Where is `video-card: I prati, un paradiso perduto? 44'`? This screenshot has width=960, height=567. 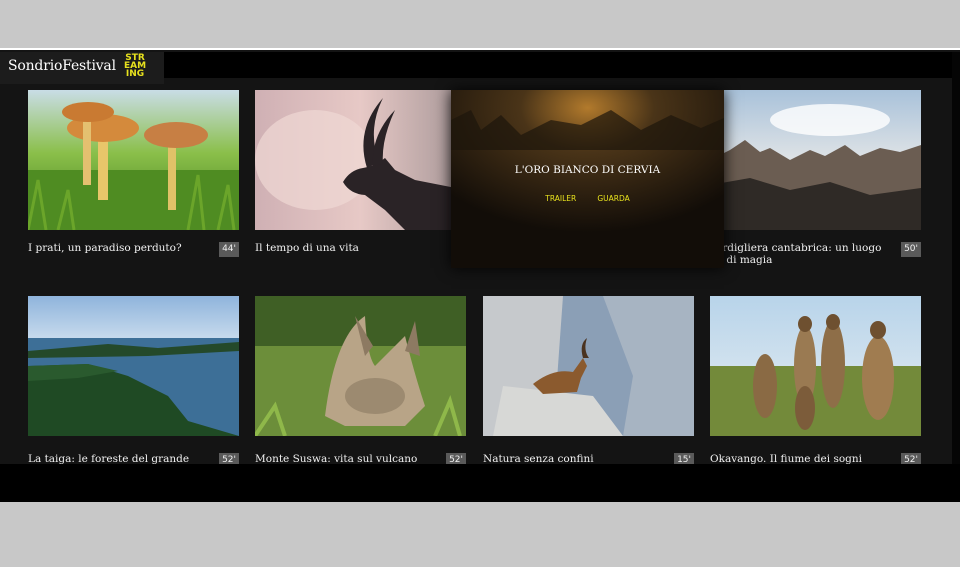 video-card: I prati, un paradiso perduto? 44' is located at coordinates (133, 173).